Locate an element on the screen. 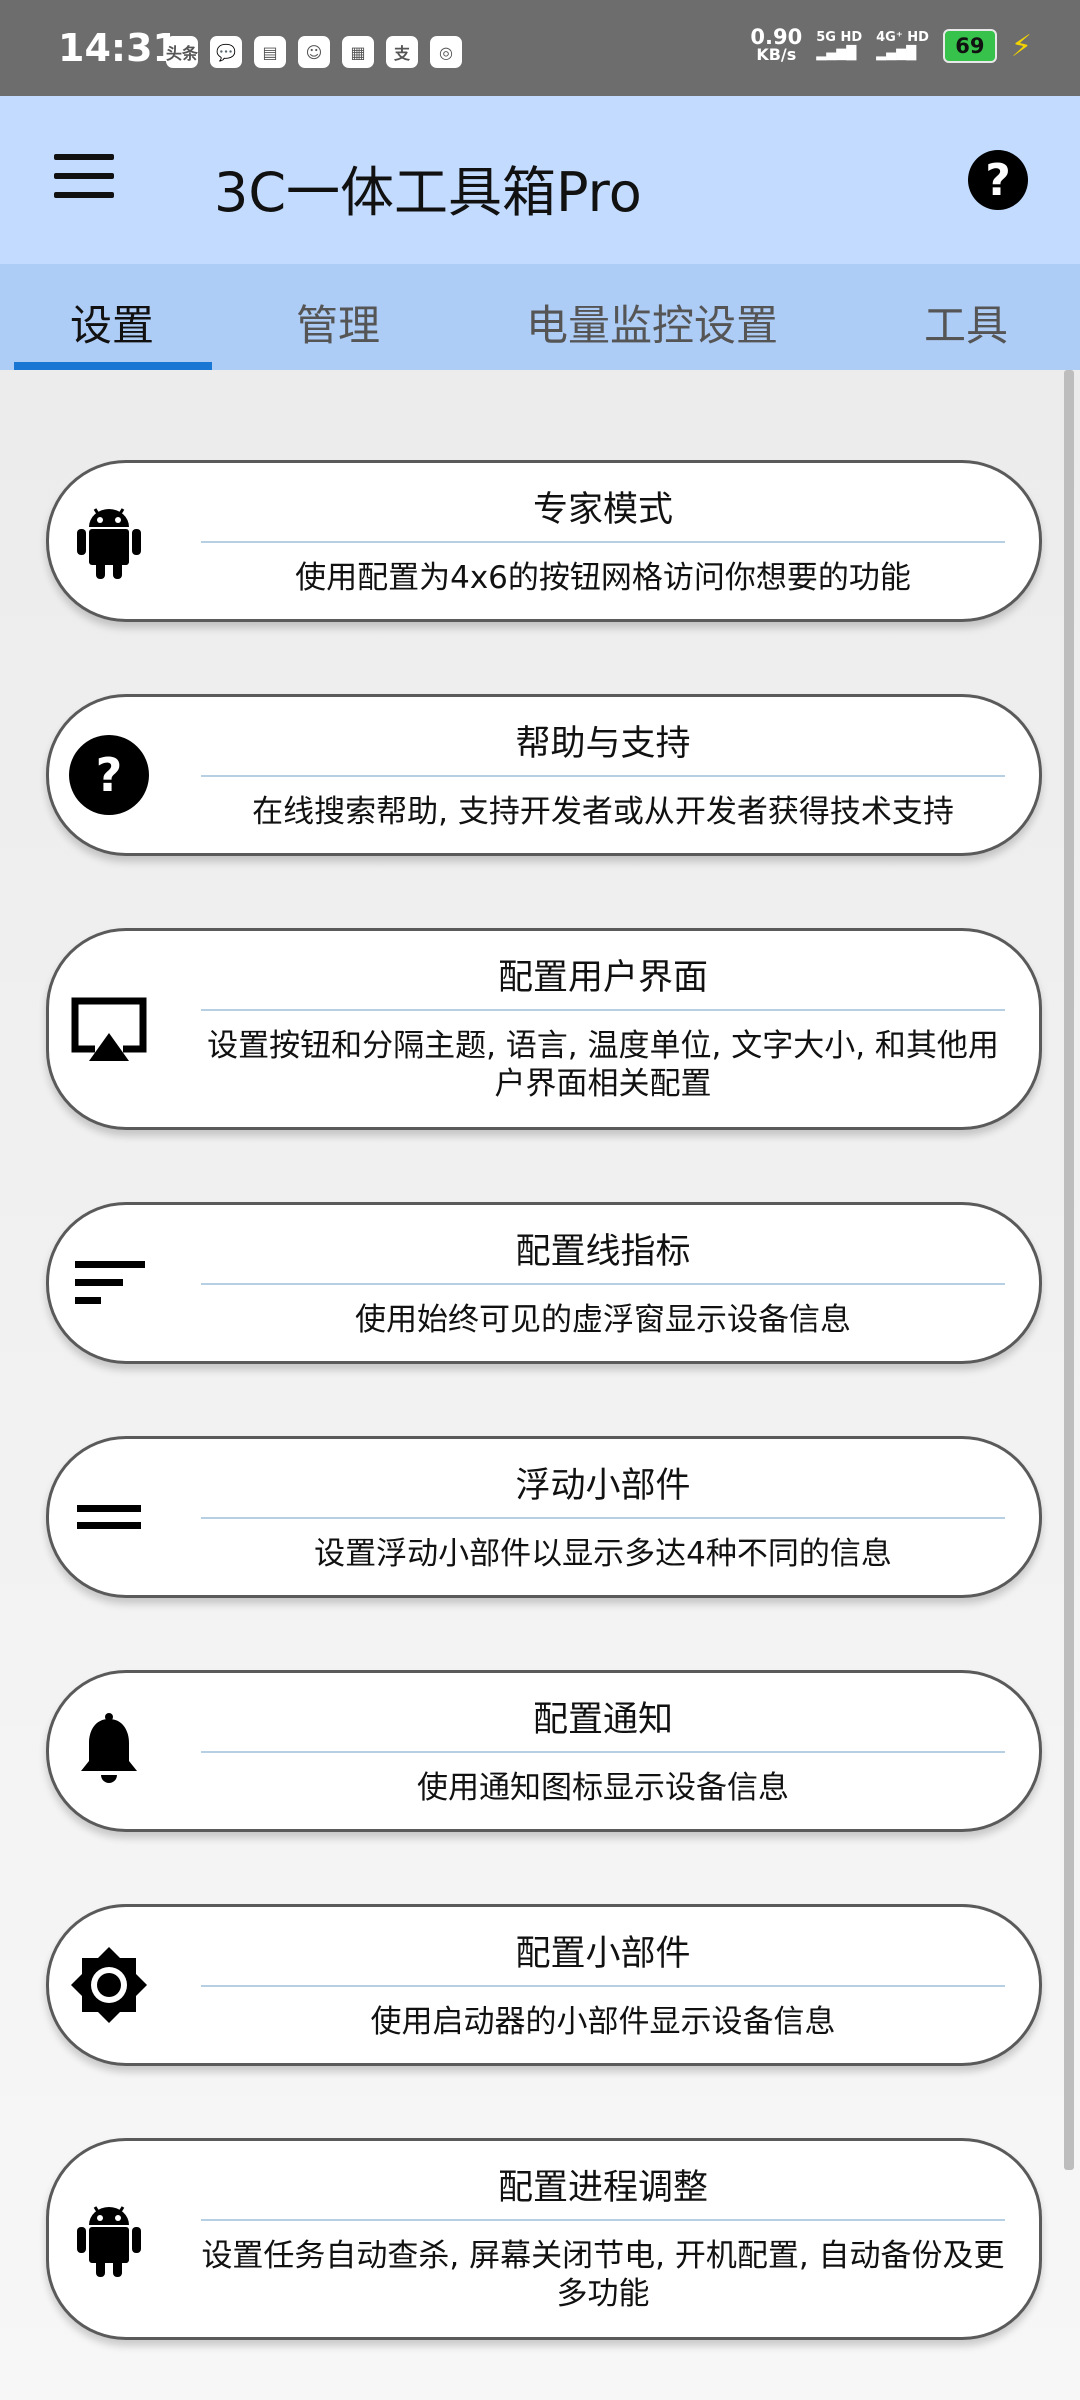 The image size is (1080, 2400). scrollbar is located at coordinates (1069, 1270).